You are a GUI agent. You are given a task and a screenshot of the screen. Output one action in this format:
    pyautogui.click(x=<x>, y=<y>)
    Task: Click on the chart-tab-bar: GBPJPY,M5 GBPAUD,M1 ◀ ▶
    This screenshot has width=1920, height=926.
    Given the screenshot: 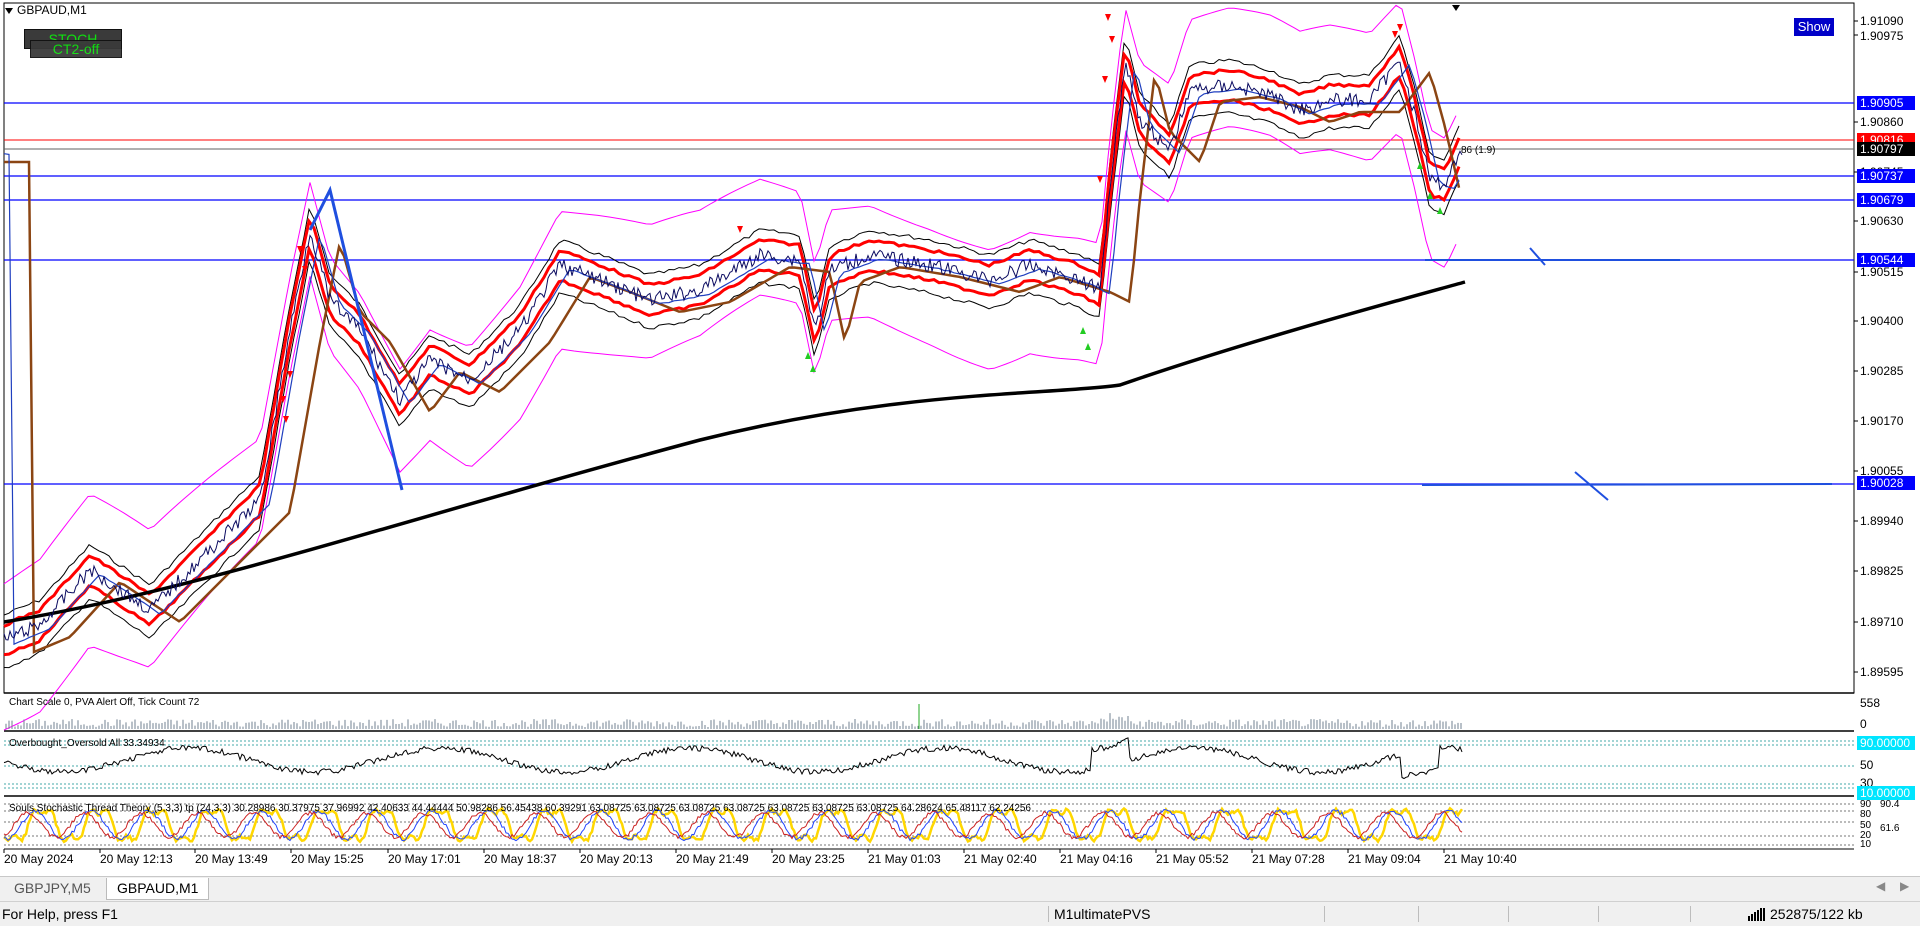 What is the action you would take?
    pyautogui.click(x=960, y=888)
    